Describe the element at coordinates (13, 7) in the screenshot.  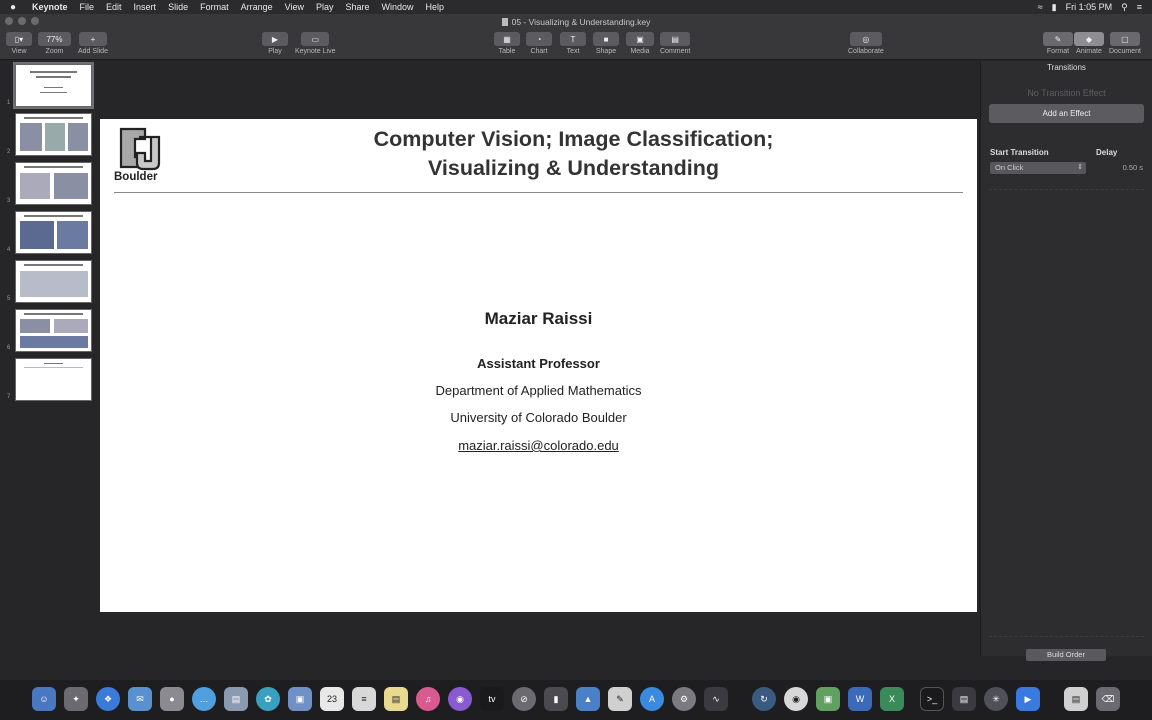
I see `apple-menu-icon: ●` at that location.